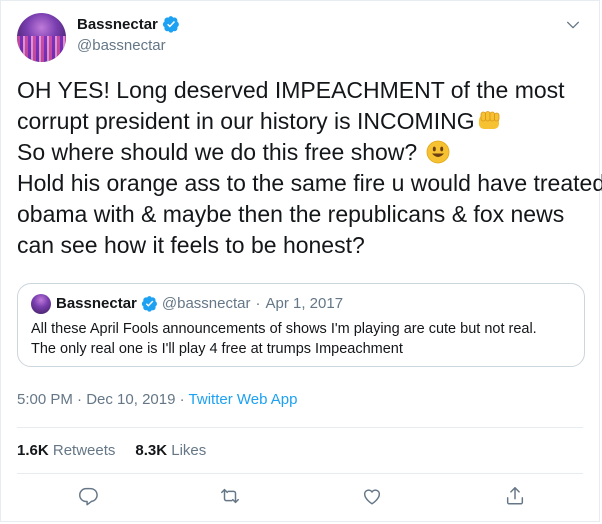  Describe the element at coordinates (230, 496) in the screenshot. I see `retweet-icon` at that location.